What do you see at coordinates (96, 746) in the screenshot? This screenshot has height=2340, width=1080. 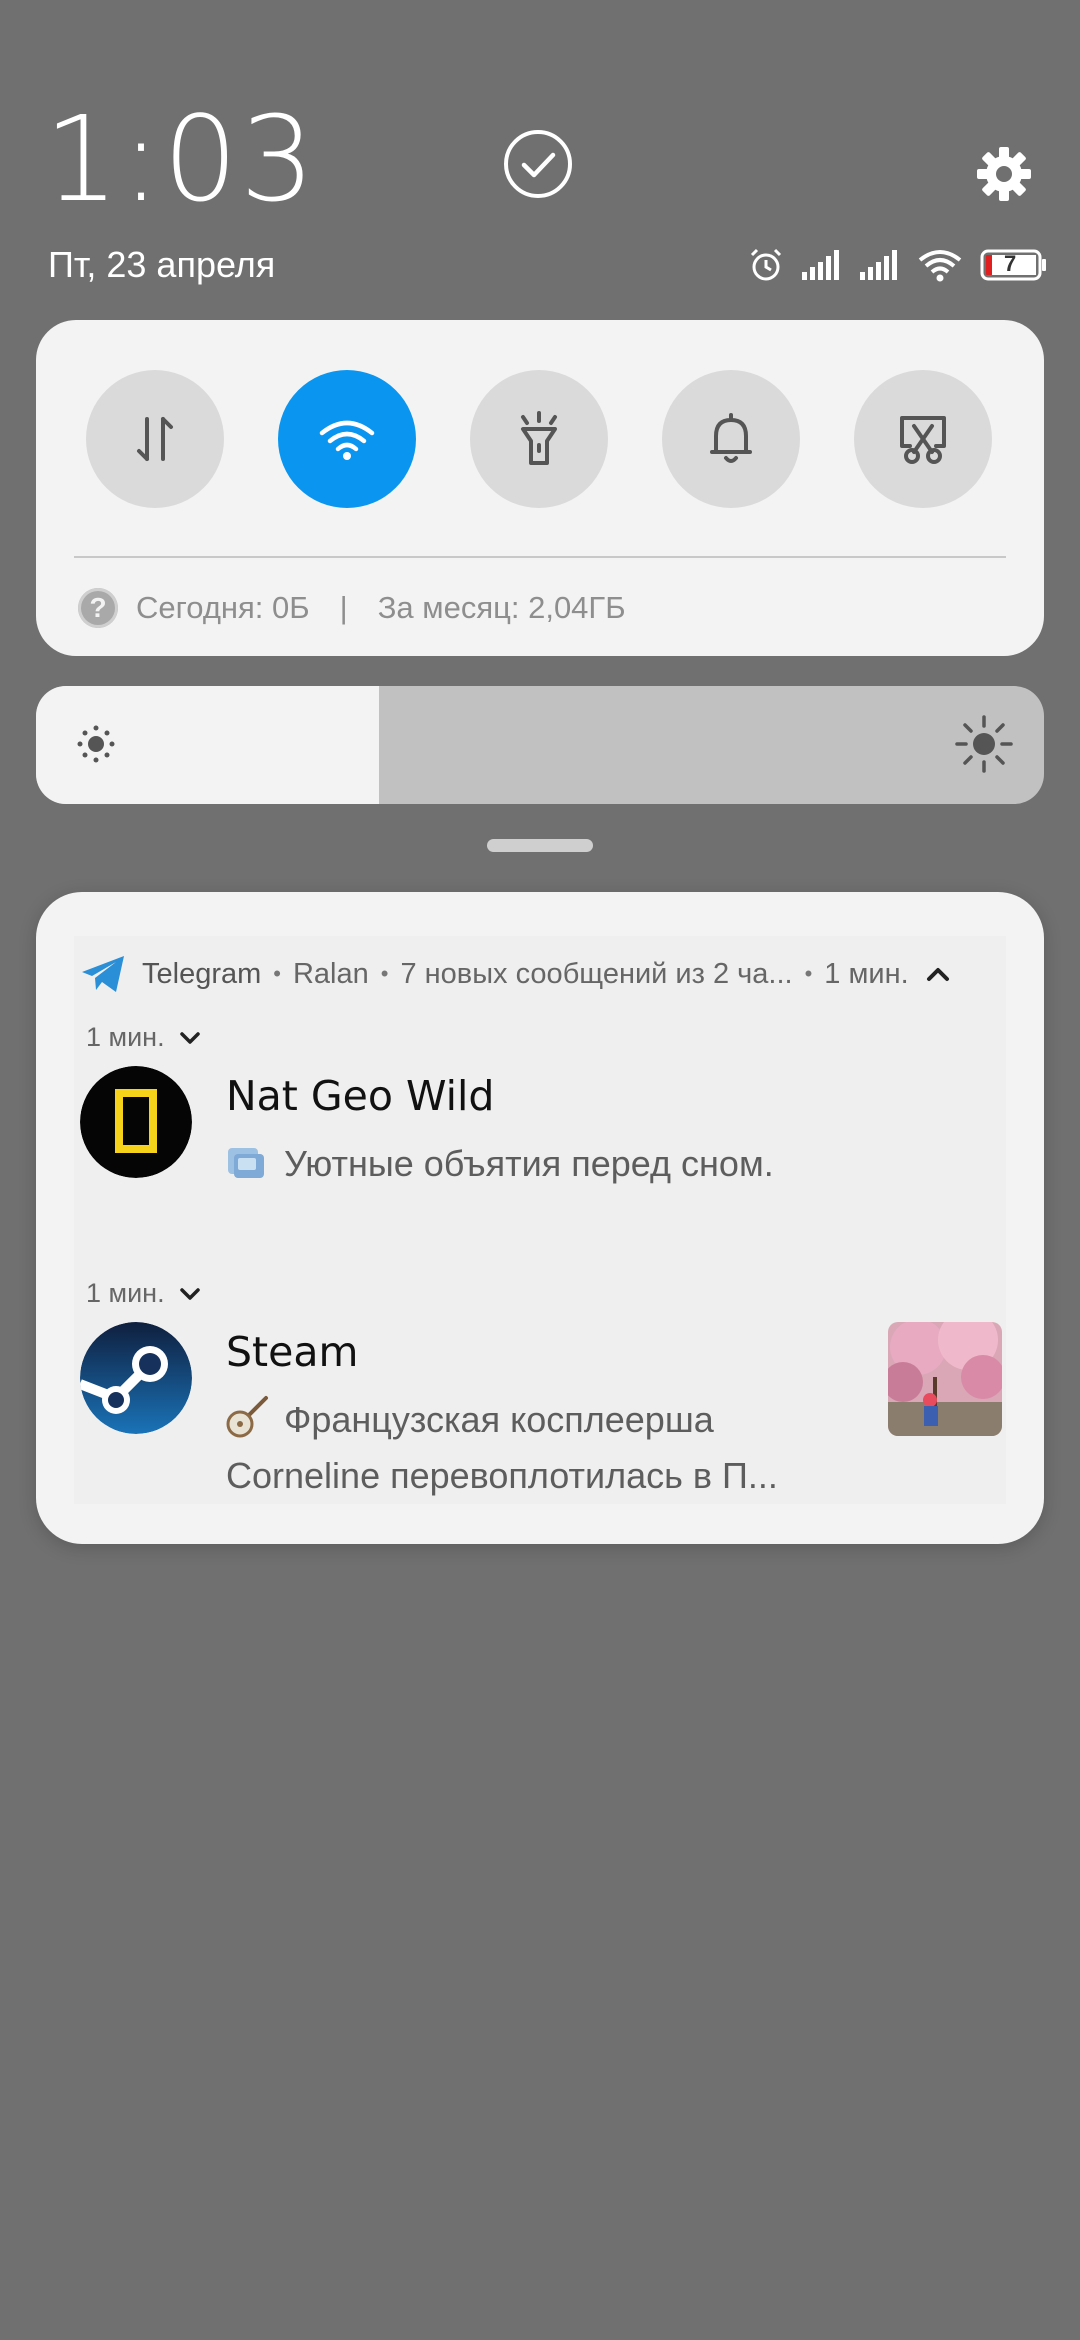 I see `brightness-low-icon` at bounding box center [96, 746].